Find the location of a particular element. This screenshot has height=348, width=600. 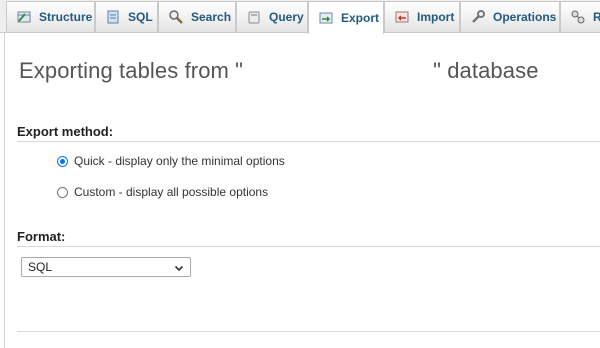

tab-search: Search is located at coordinates (197, 16).